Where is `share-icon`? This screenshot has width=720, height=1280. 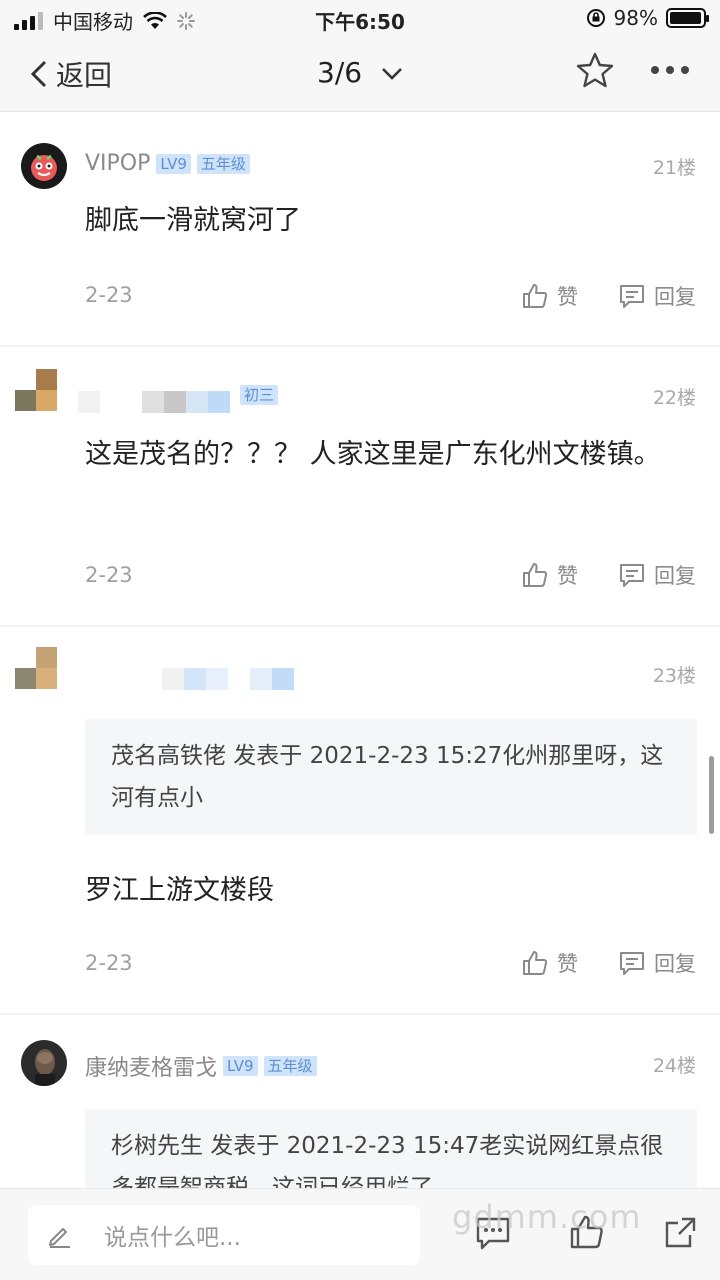
share-icon is located at coordinates (681, 1232).